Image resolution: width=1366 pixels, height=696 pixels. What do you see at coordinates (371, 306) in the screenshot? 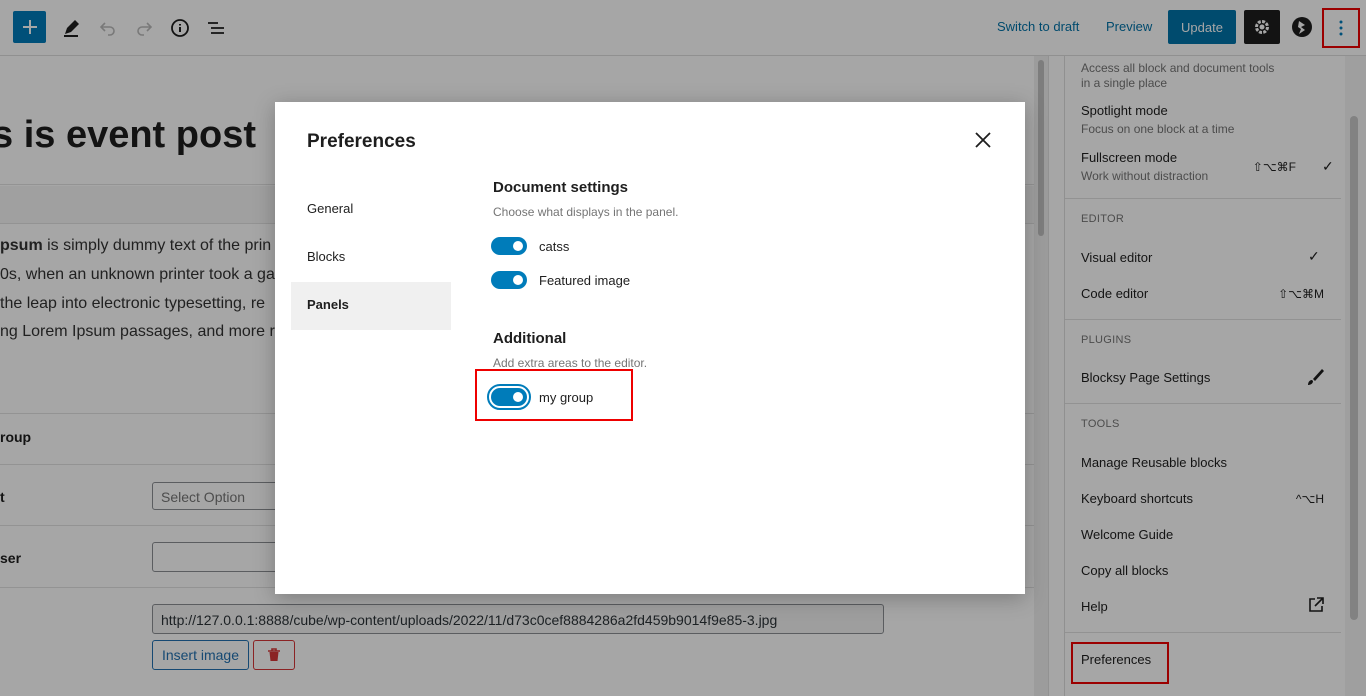
I see `tab-panels: Panels` at bounding box center [371, 306].